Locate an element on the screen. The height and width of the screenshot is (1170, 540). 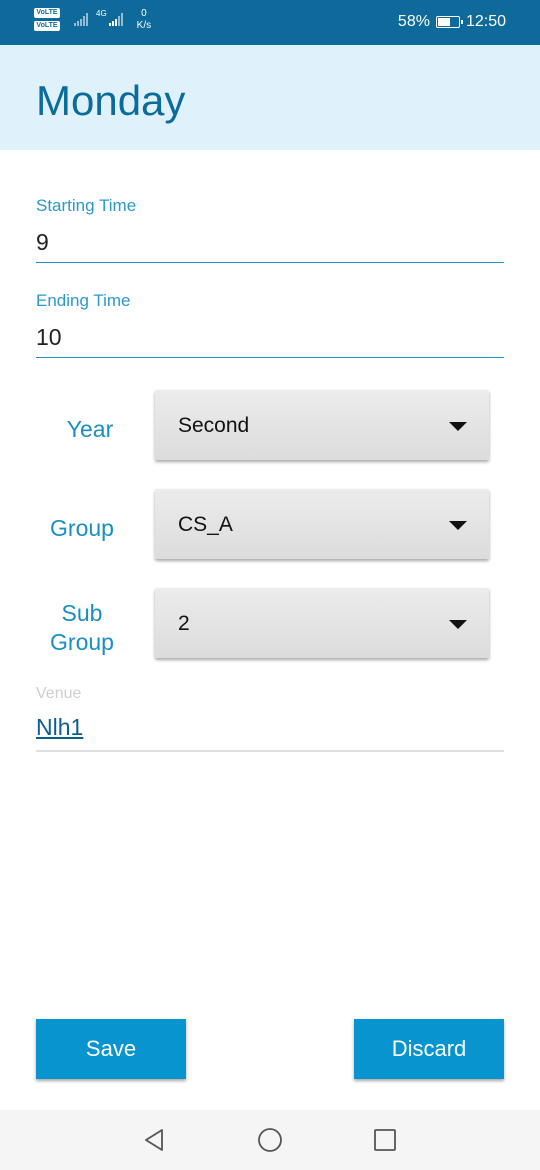
starting-time-label: Starting Time is located at coordinates (86, 205).